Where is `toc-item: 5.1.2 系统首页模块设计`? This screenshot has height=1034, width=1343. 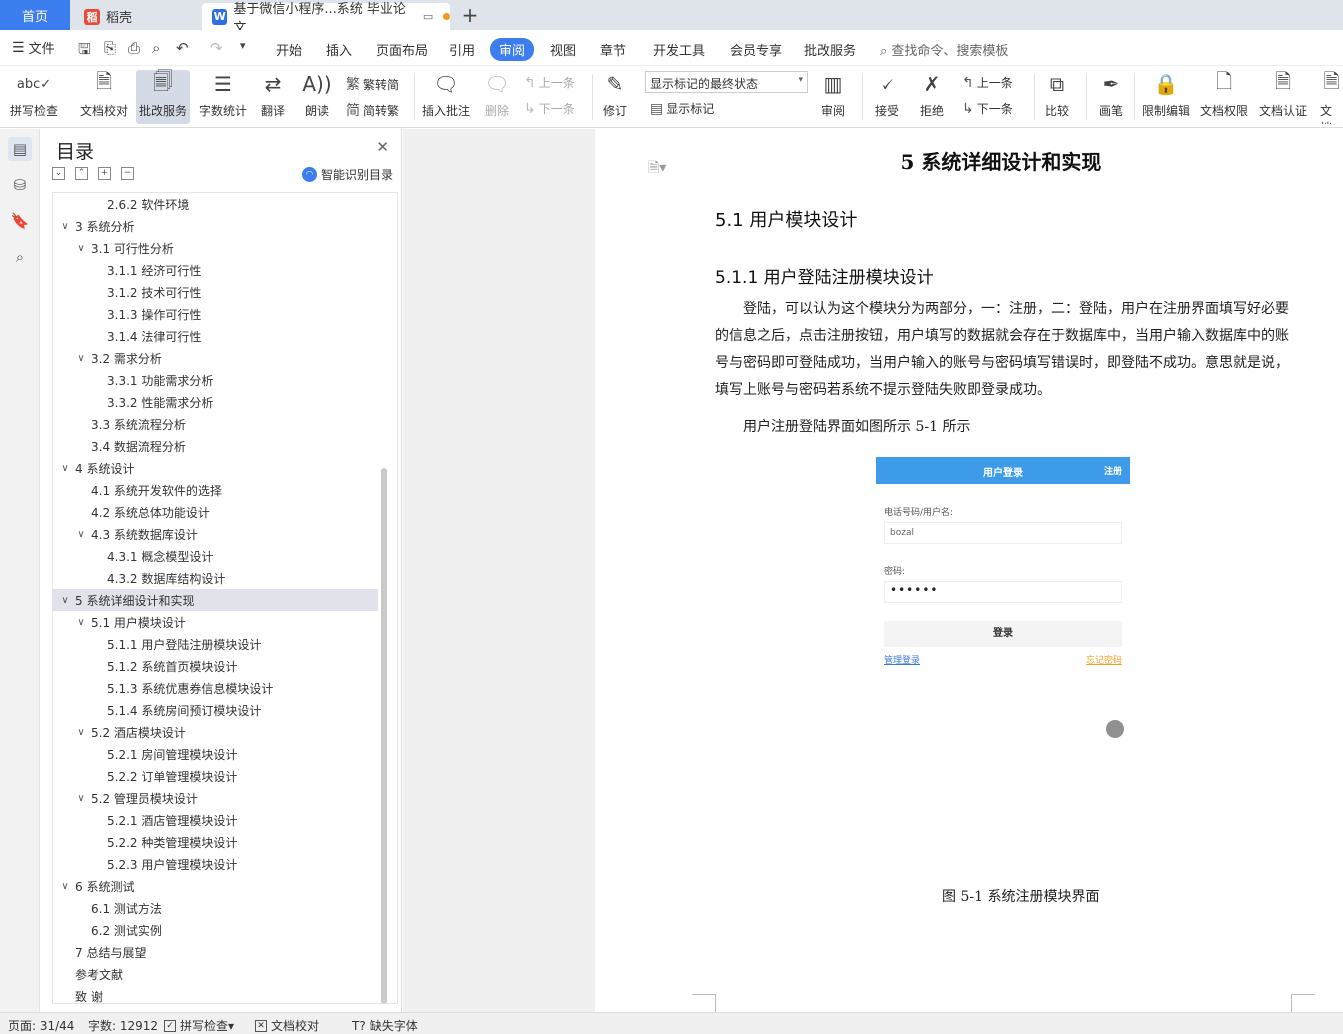 toc-item: 5.1.2 系统首页模块设计 is located at coordinates (215, 666).